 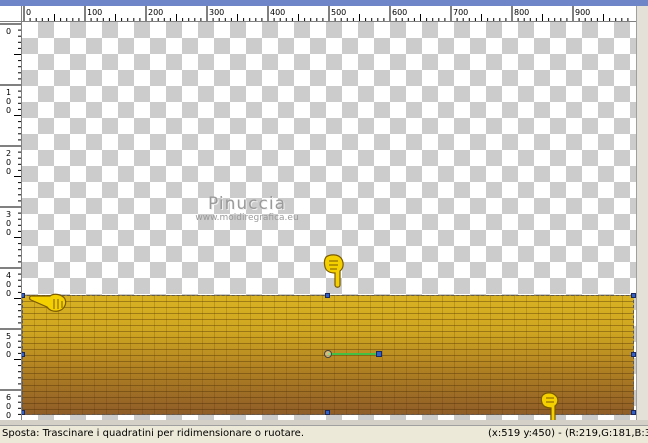 What do you see at coordinates (460, 12) in the screenshot?
I see `ruler-label: 700` at bounding box center [460, 12].